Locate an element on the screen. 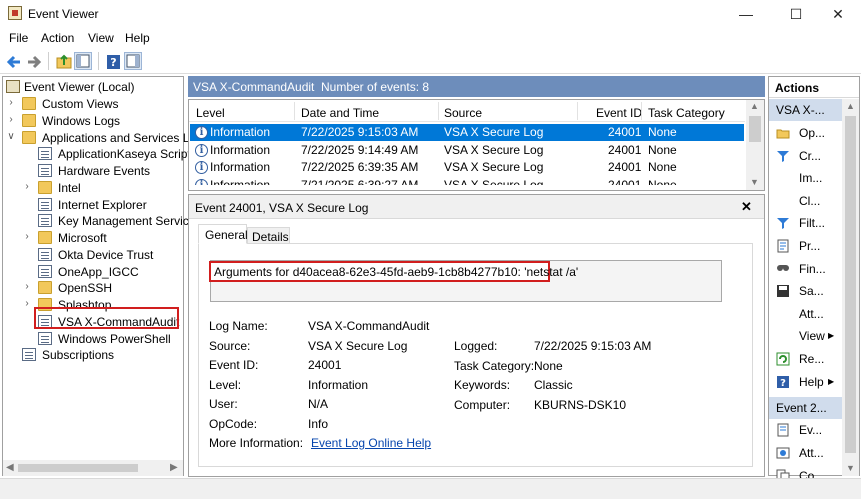  tree-expander-icon: ∨ is located at coordinates (11, 136).